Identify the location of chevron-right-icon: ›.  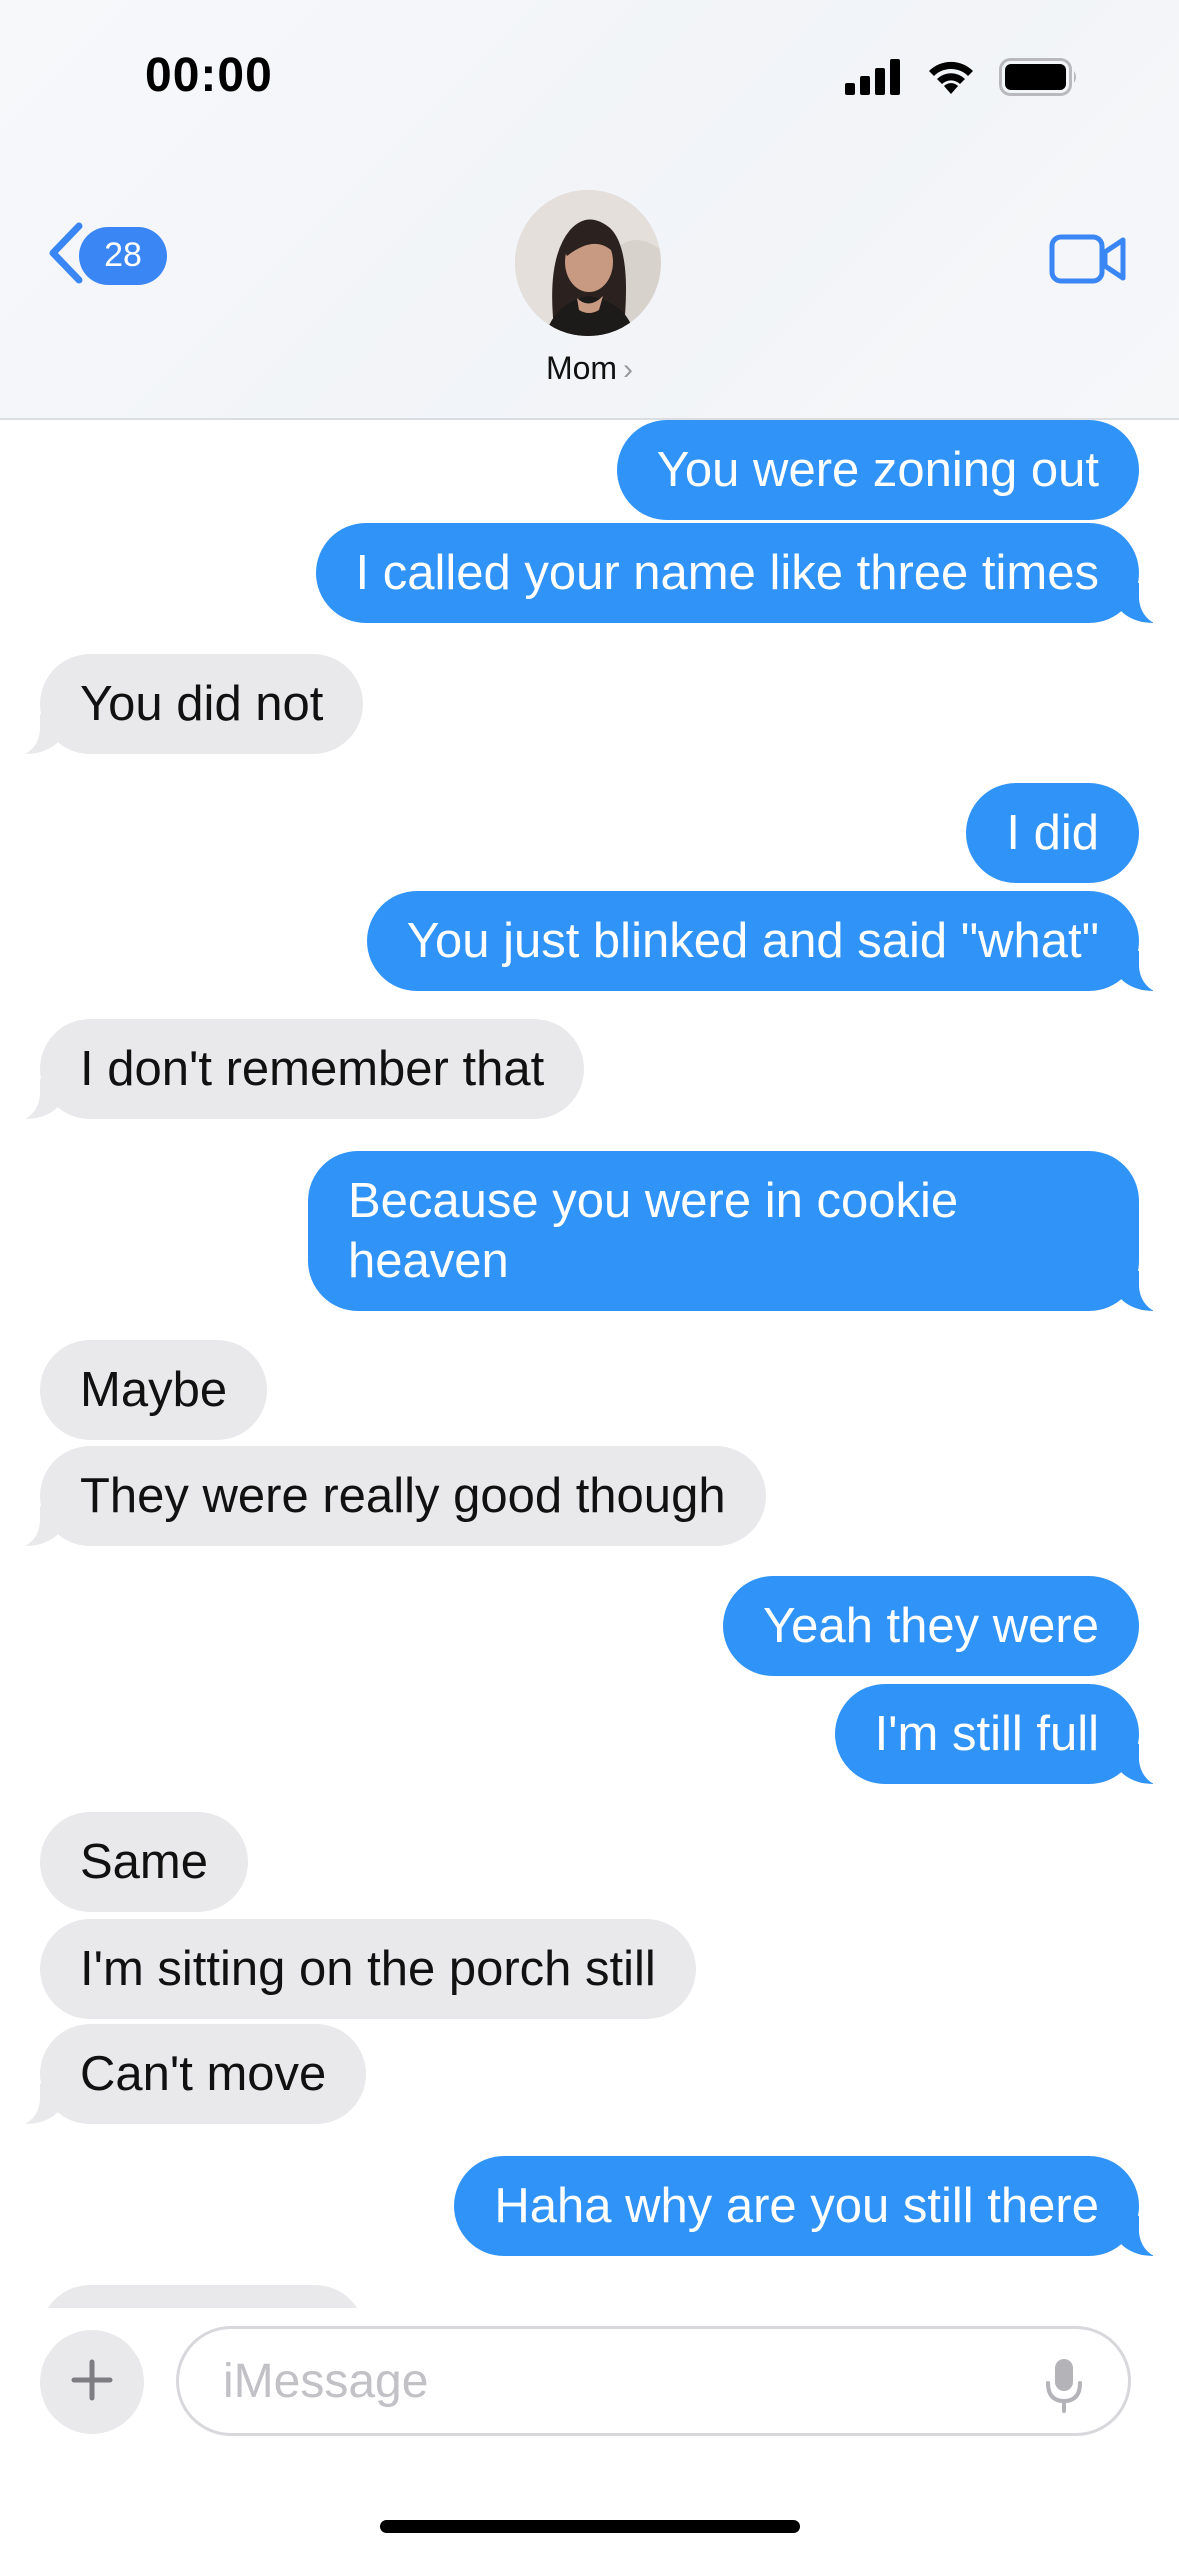
(628, 369).